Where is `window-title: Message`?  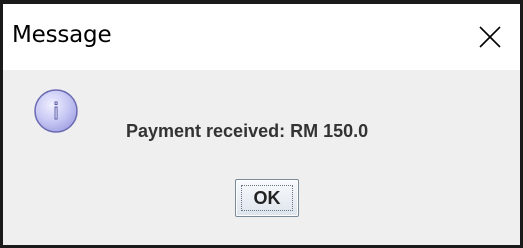
window-title: Message is located at coordinates (62, 35).